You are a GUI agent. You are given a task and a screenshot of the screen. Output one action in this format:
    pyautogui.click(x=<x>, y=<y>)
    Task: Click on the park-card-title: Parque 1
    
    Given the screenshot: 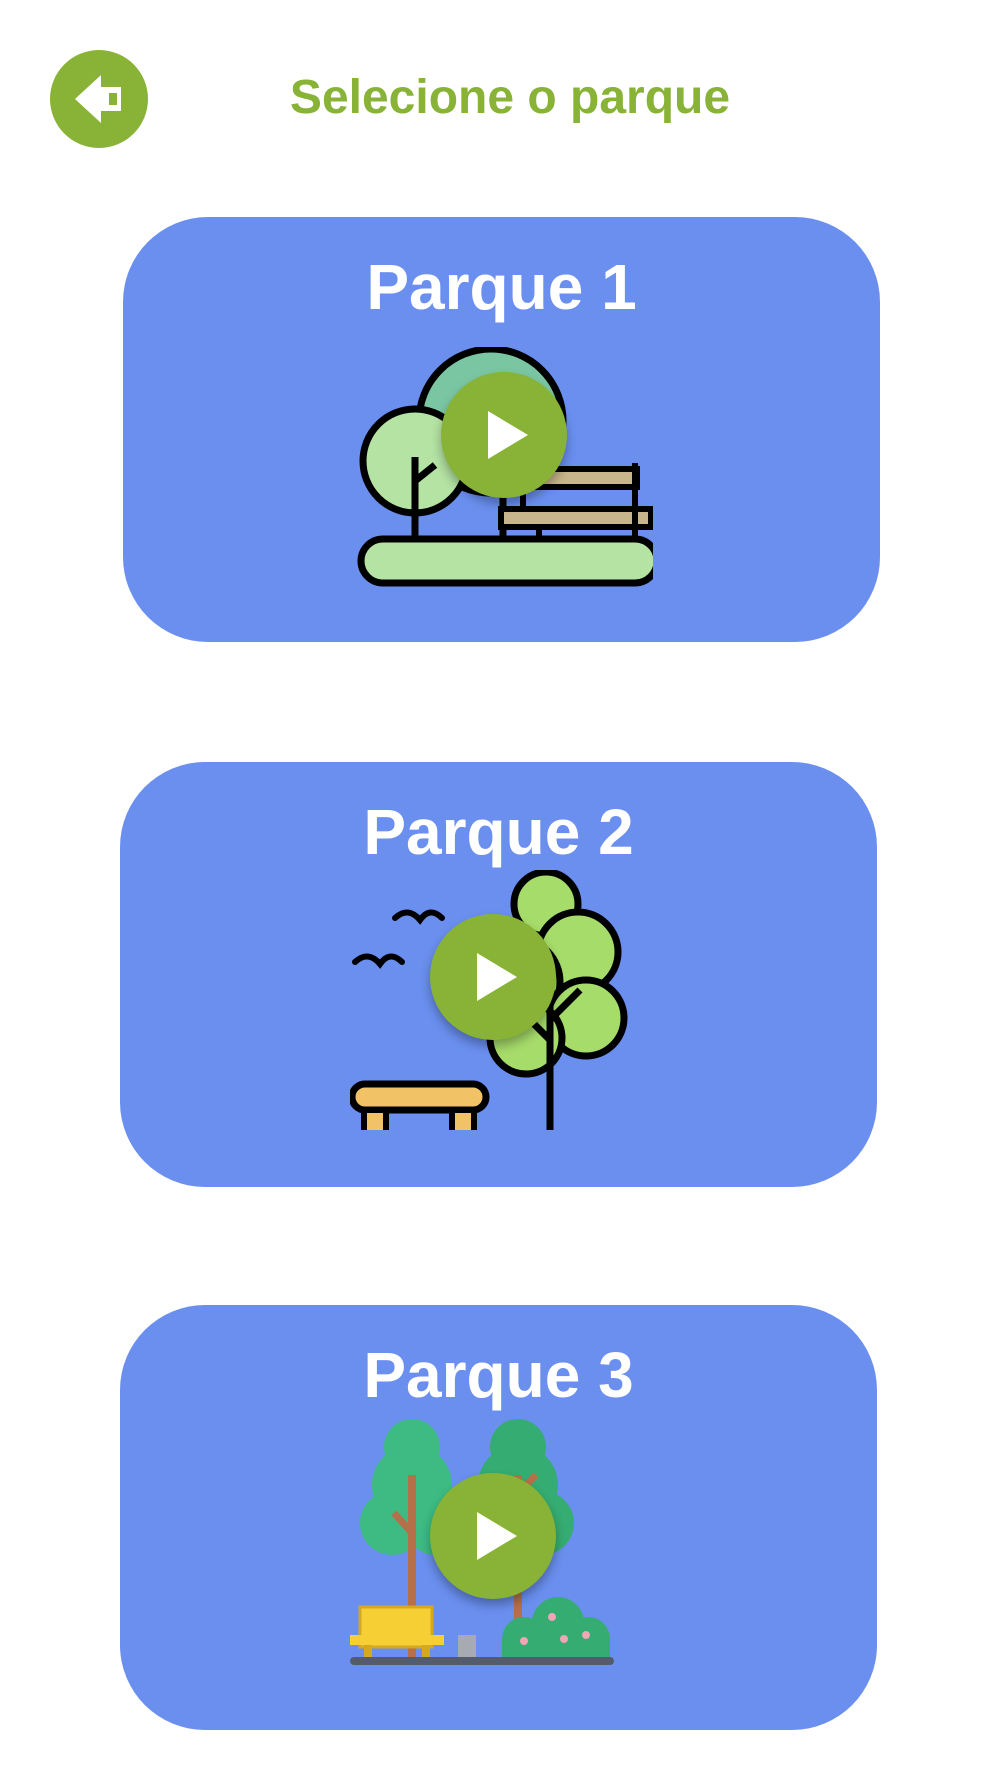 What is the action you would take?
    pyautogui.click(x=501, y=287)
    